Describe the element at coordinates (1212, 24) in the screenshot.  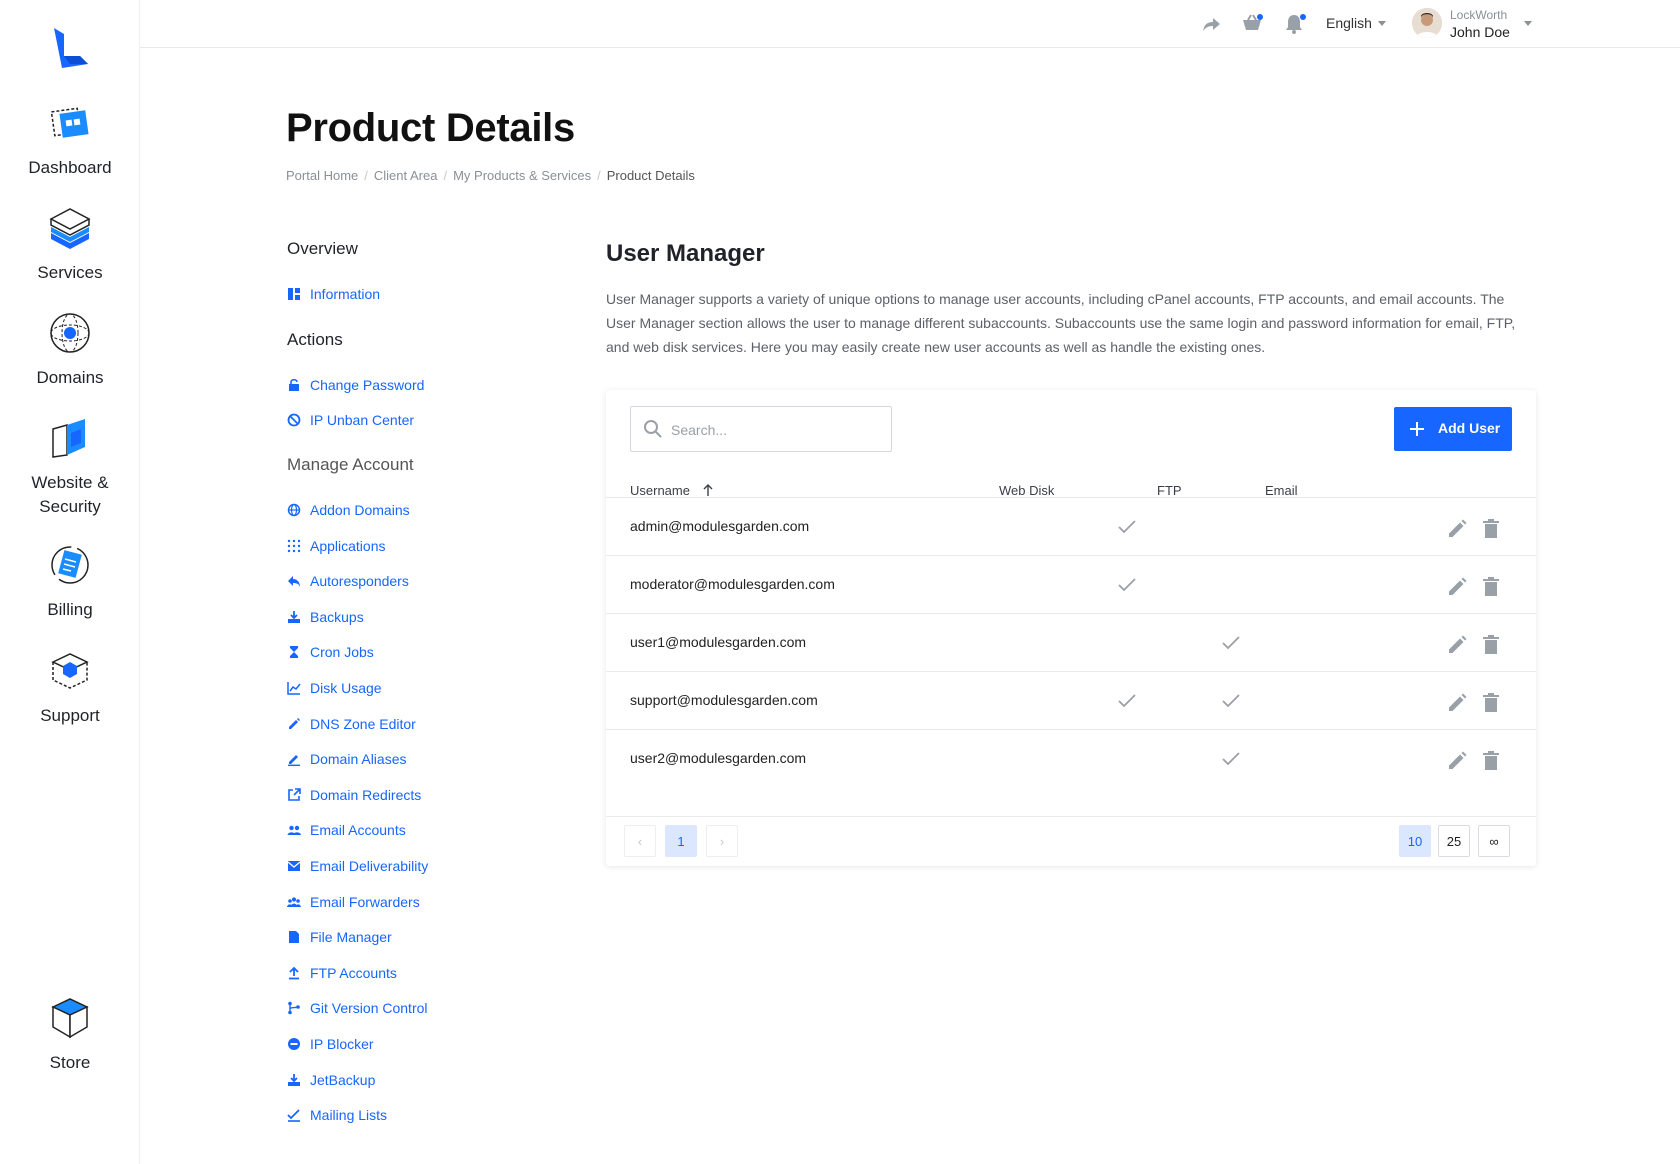
I see `share-icon` at that location.